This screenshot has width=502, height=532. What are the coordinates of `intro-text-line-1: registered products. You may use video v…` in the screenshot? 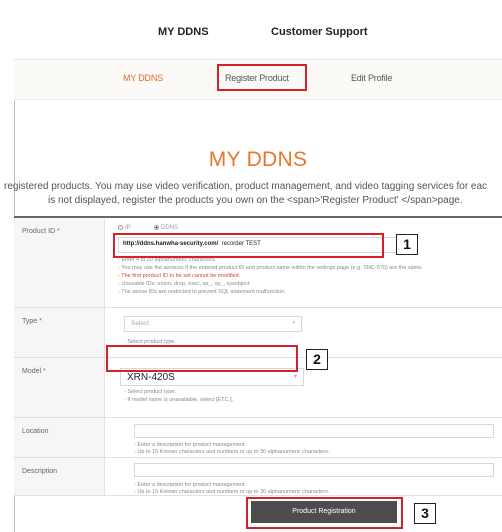 It's located at (246, 186).